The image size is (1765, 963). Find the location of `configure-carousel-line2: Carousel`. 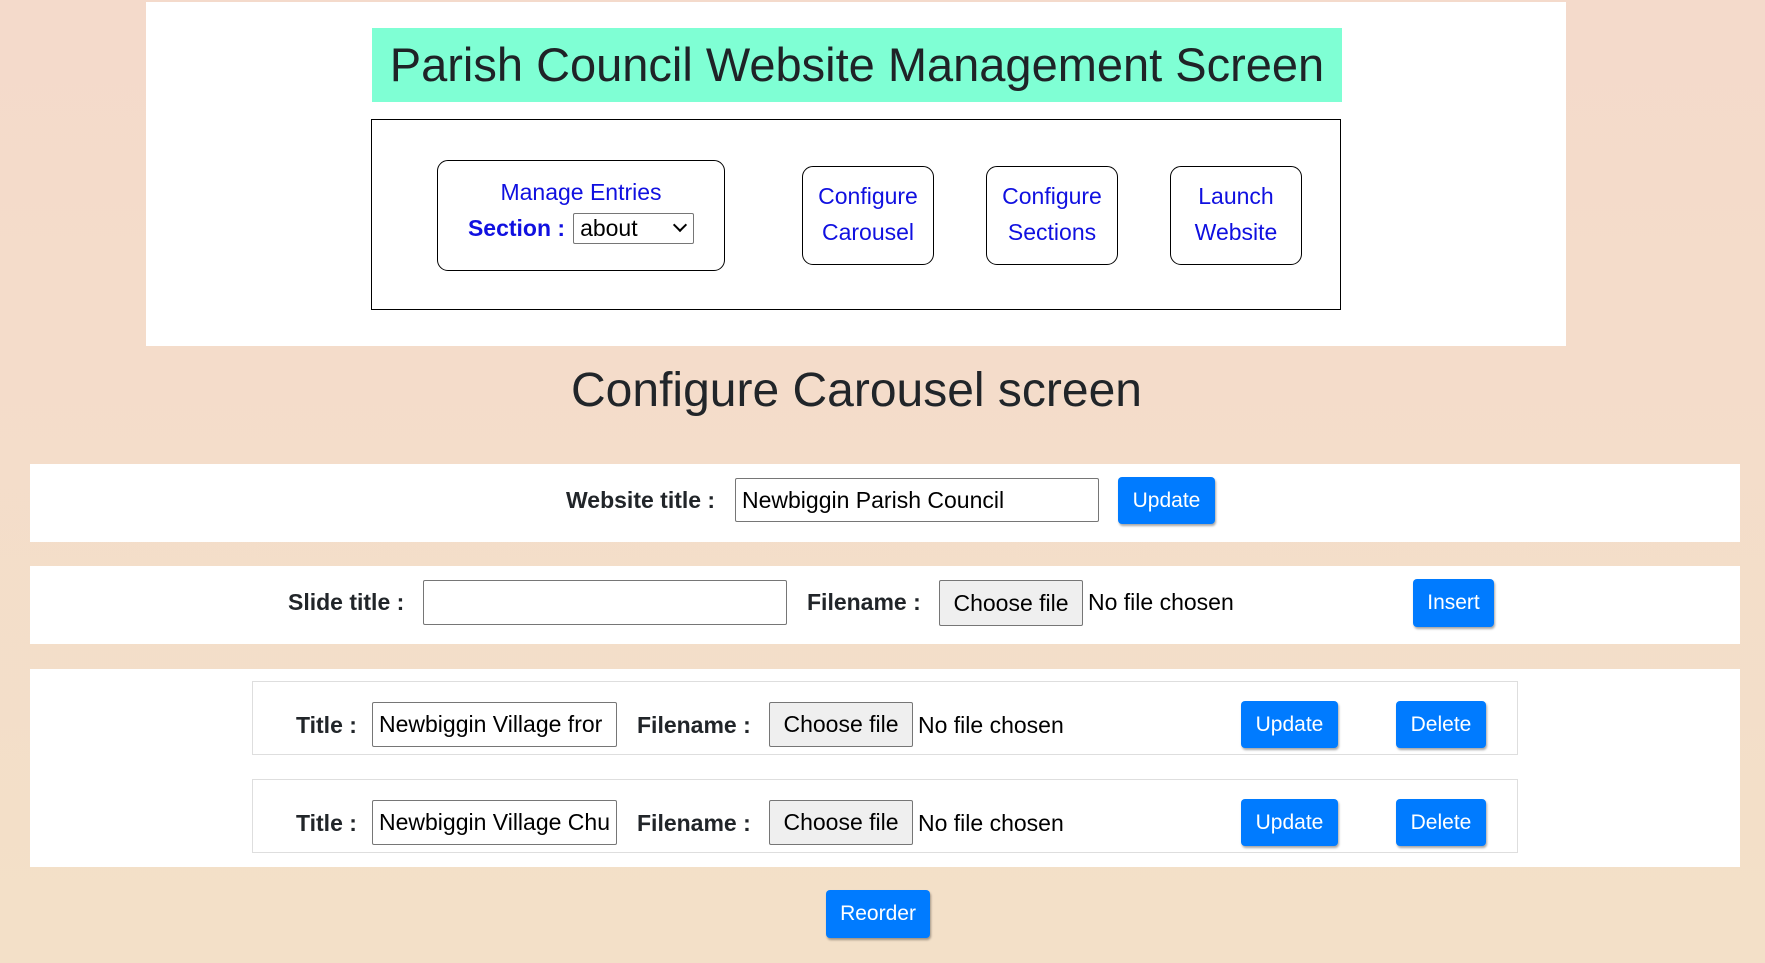

configure-carousel-line2: Carousel is located at coordinates (868, 232).